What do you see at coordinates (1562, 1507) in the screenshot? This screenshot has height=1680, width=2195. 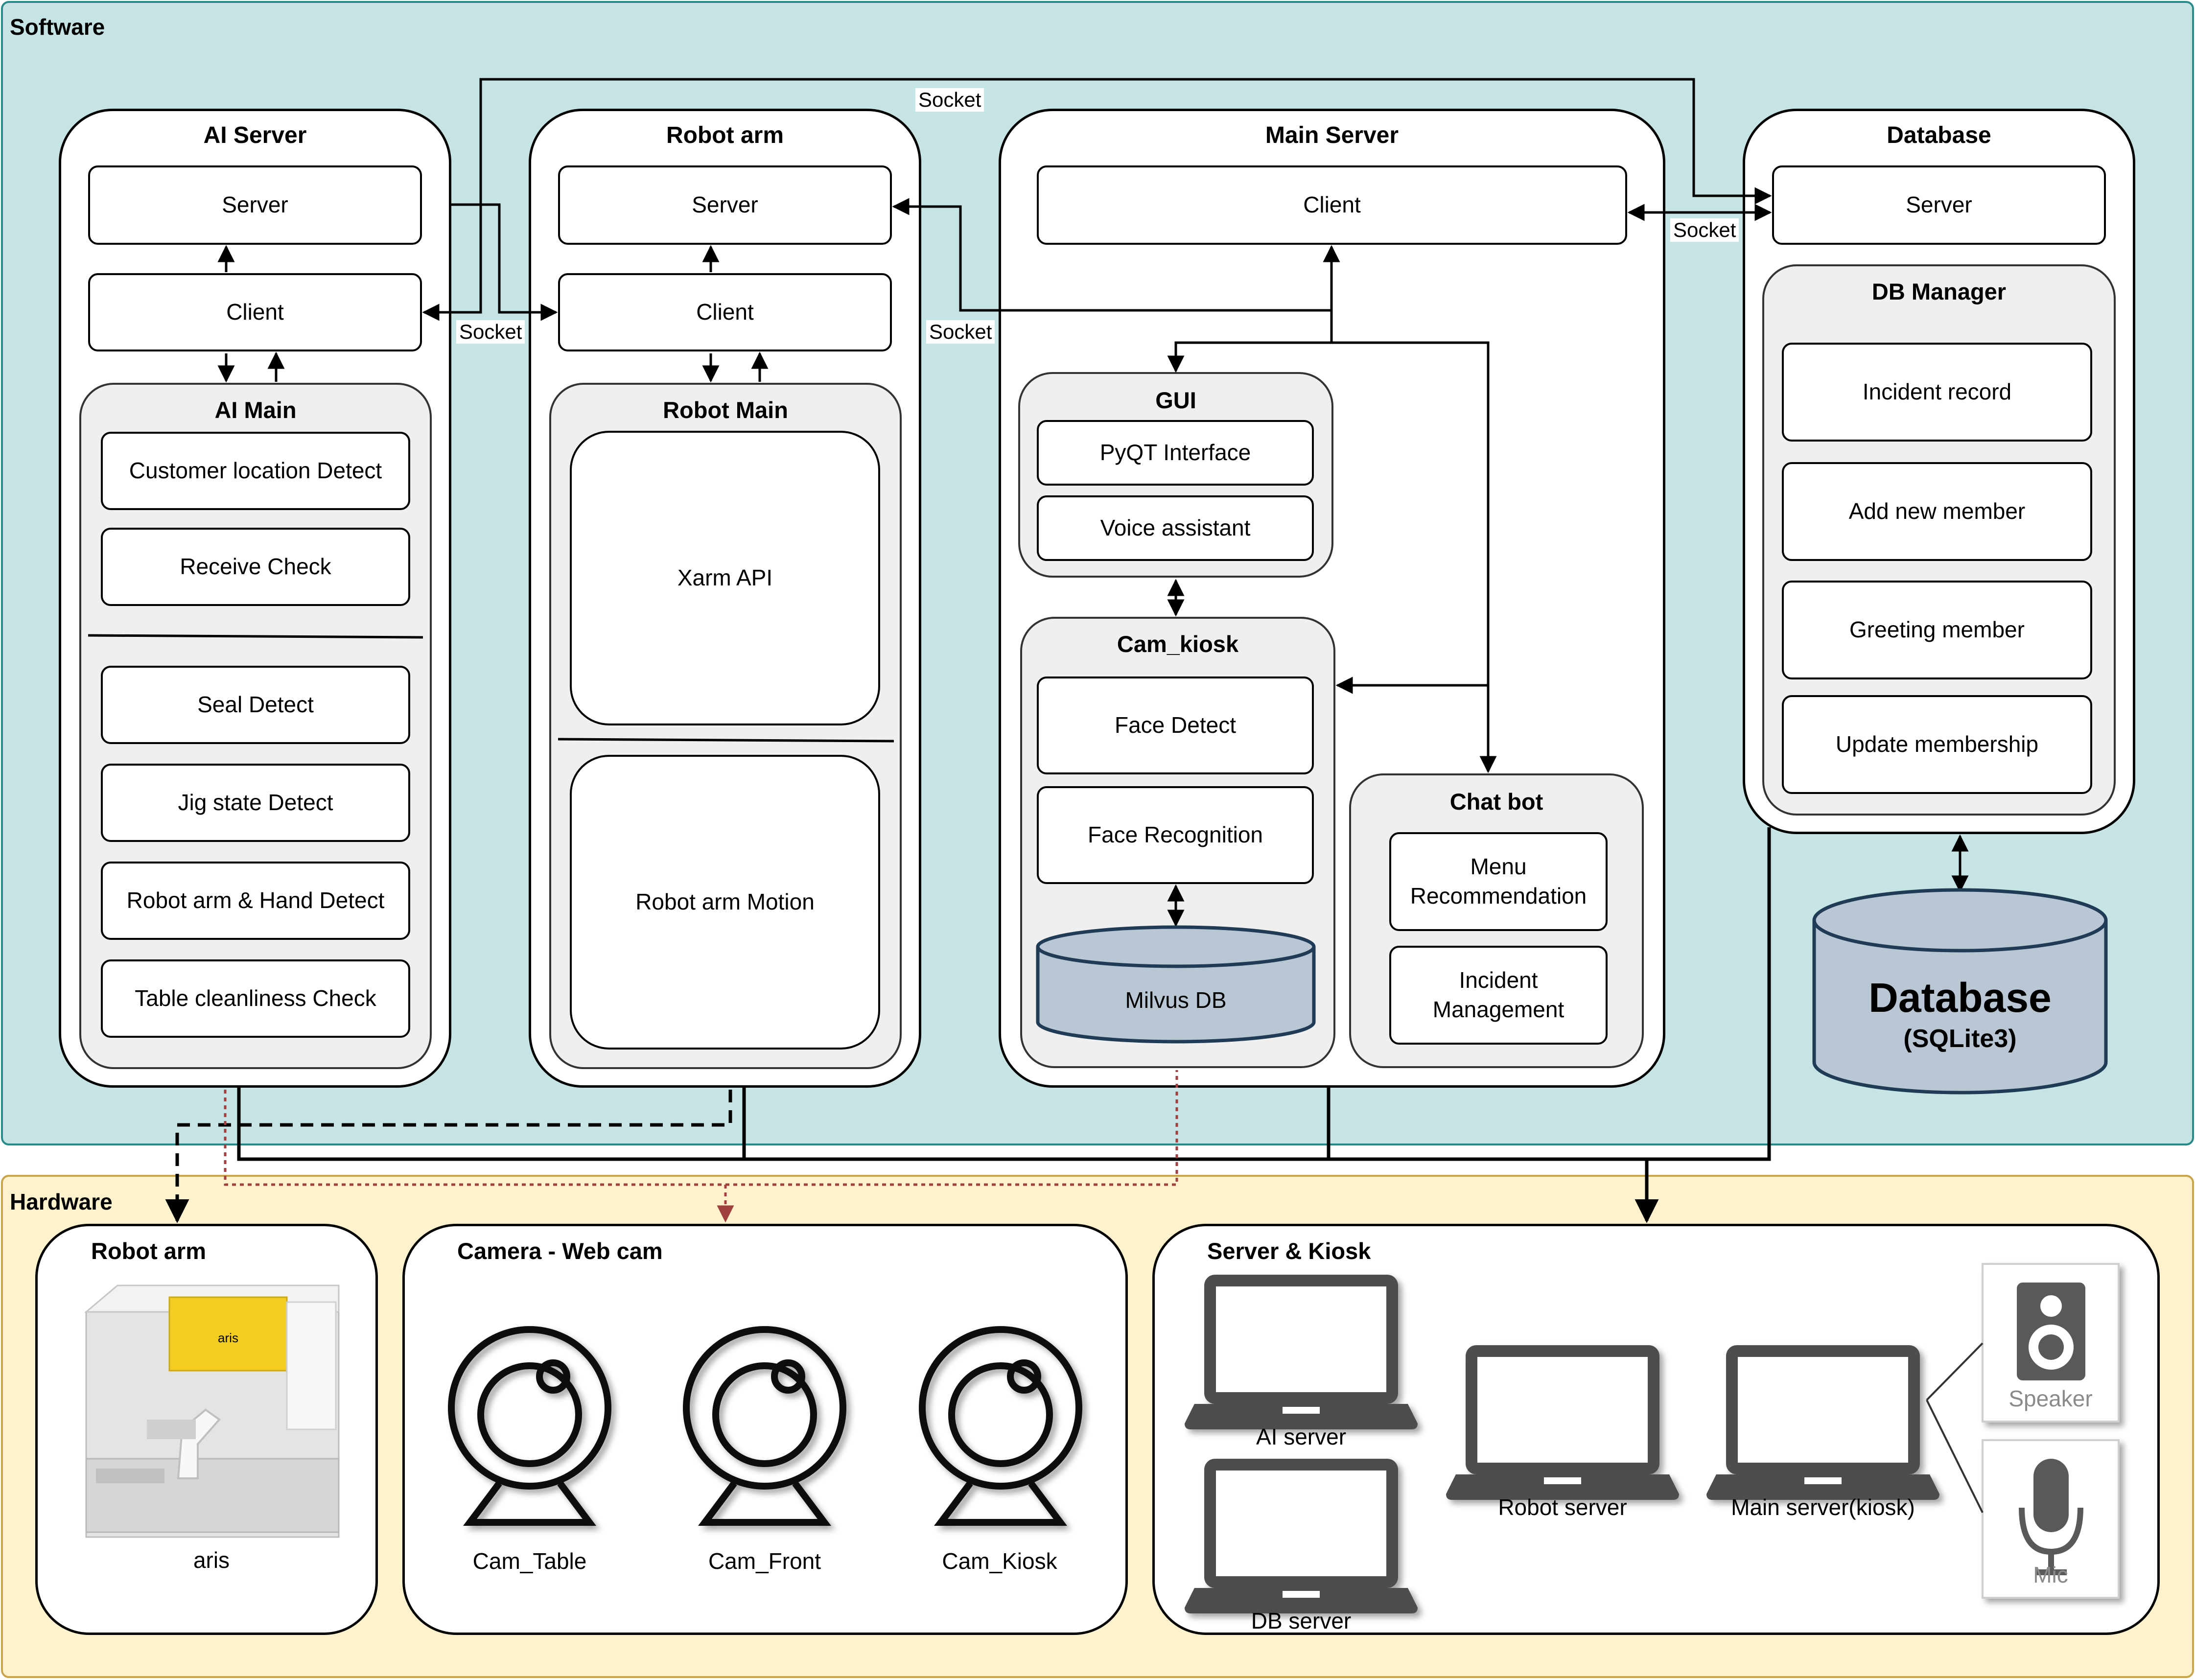 I see `robot-server-hw-label: Robot server` at bounding box center [1562, 1507].